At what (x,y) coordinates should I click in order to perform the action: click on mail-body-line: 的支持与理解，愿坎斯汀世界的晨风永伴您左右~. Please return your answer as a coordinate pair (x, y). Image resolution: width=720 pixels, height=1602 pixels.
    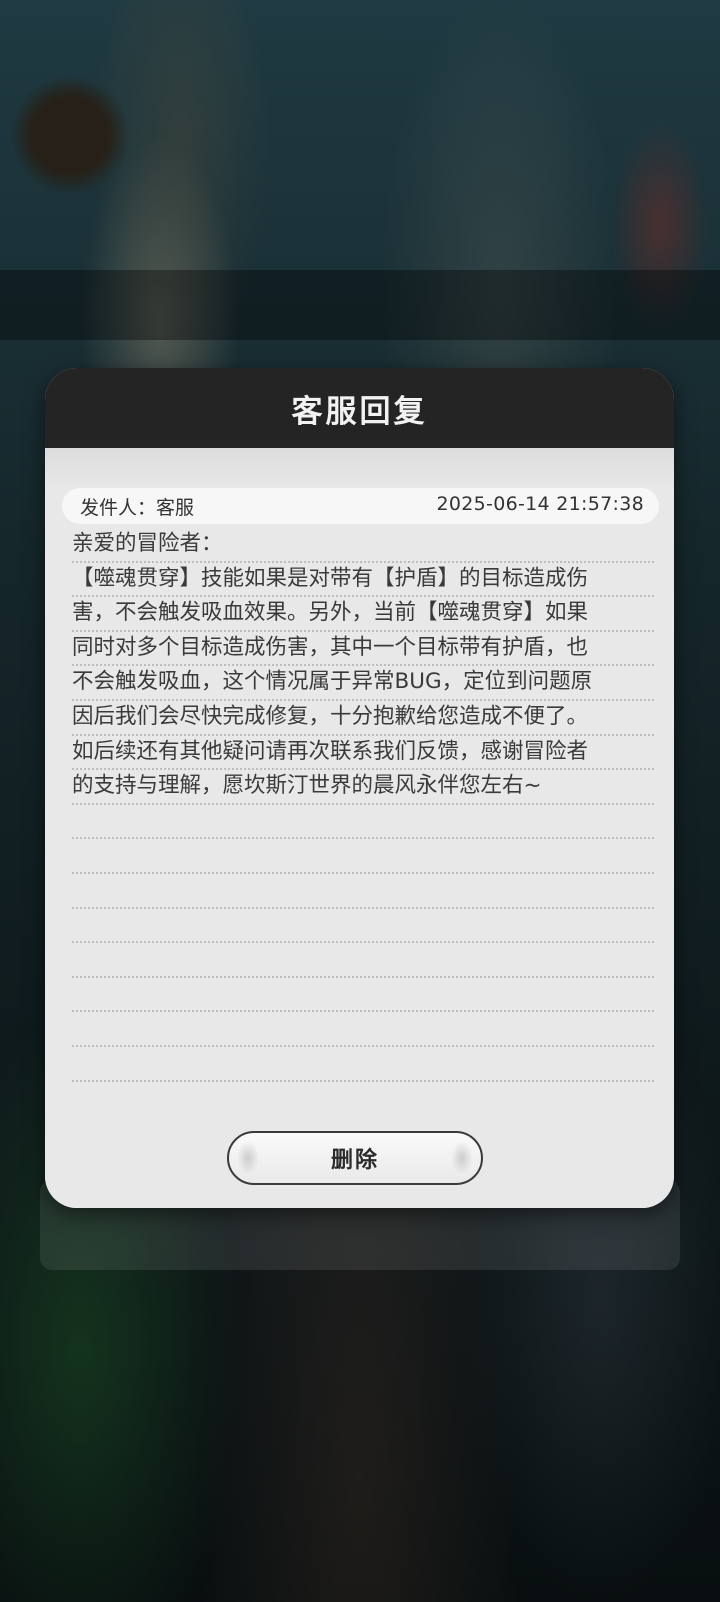
    Looking at the image, I should click on (363, 787).